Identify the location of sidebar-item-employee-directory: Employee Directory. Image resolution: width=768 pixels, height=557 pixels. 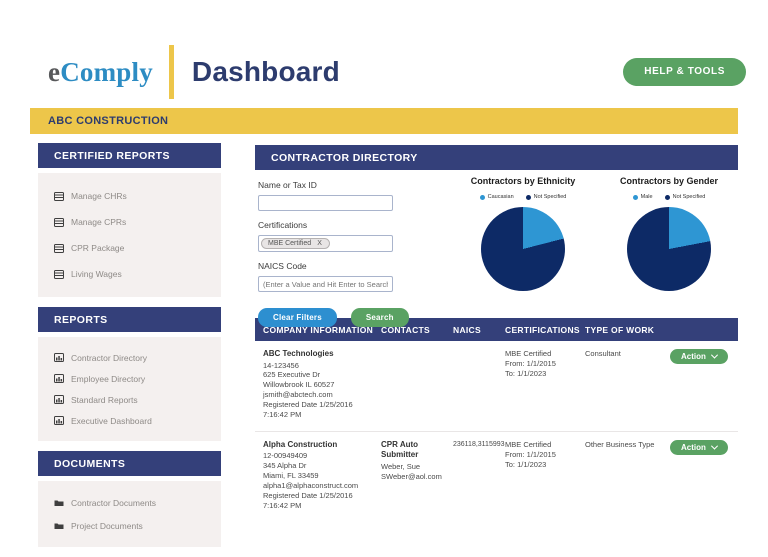
(133, 378).